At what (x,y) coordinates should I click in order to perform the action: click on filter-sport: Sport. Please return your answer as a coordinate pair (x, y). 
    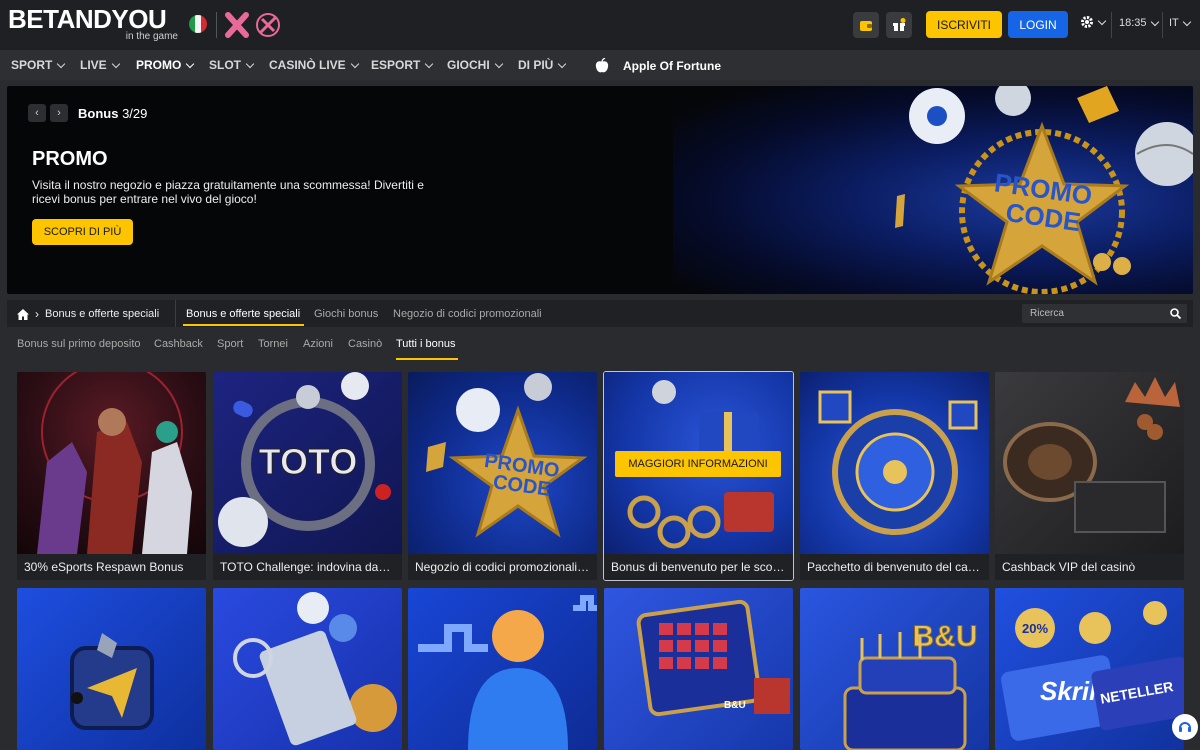
    Looking at the image, I should click on (230, 344).